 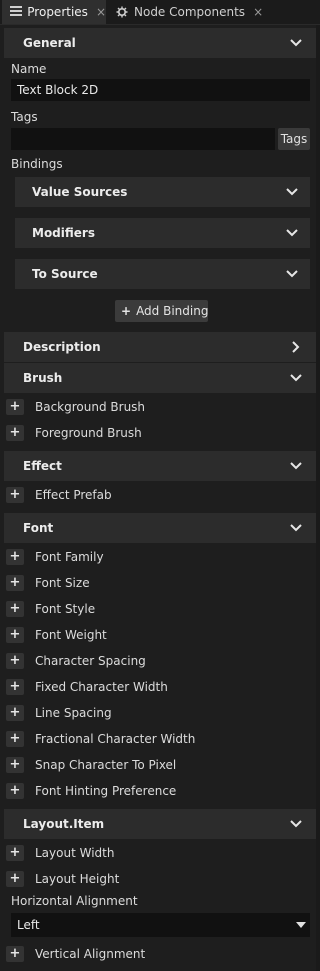 What do you see at coordinates (158, 661) in the screenshot?
I see `prop-row: + Character Spacing` at bounding box center [158, 661].